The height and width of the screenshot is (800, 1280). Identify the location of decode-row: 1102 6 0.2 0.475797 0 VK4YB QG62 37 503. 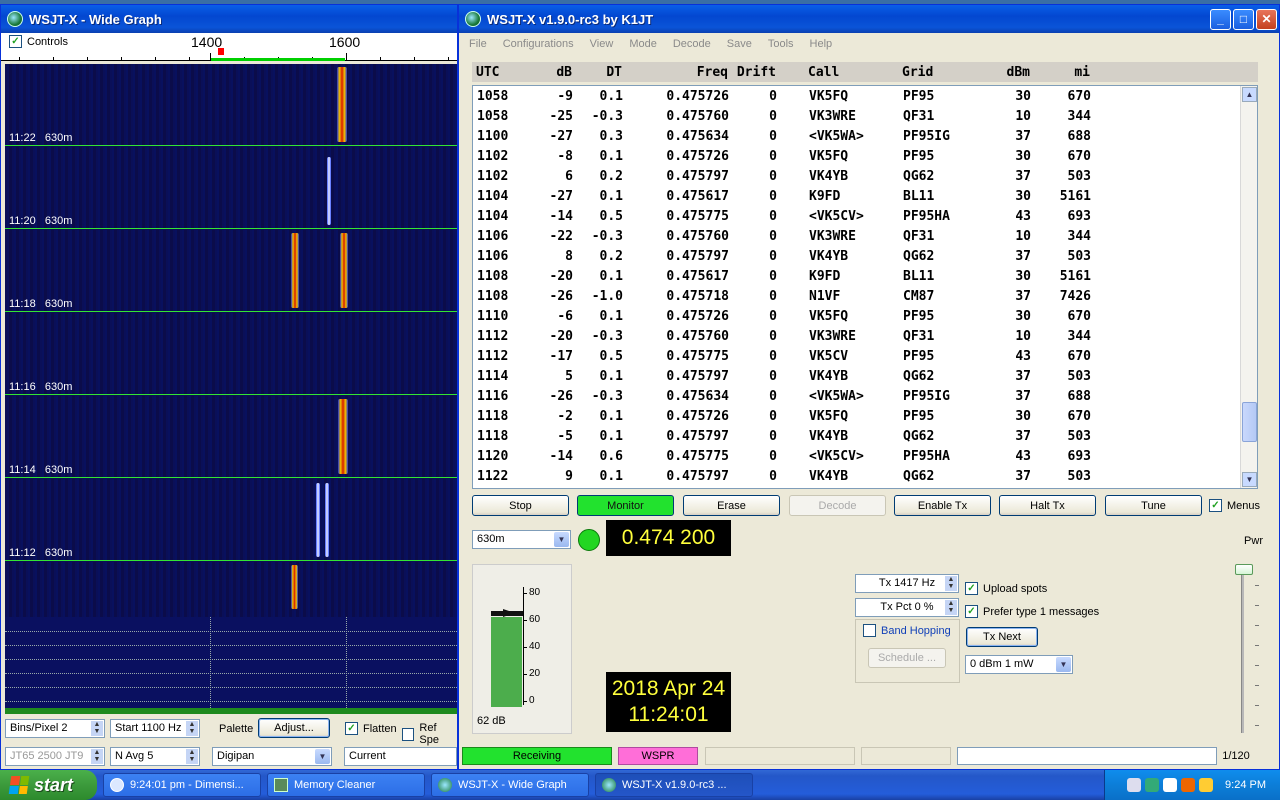
(865, 176).